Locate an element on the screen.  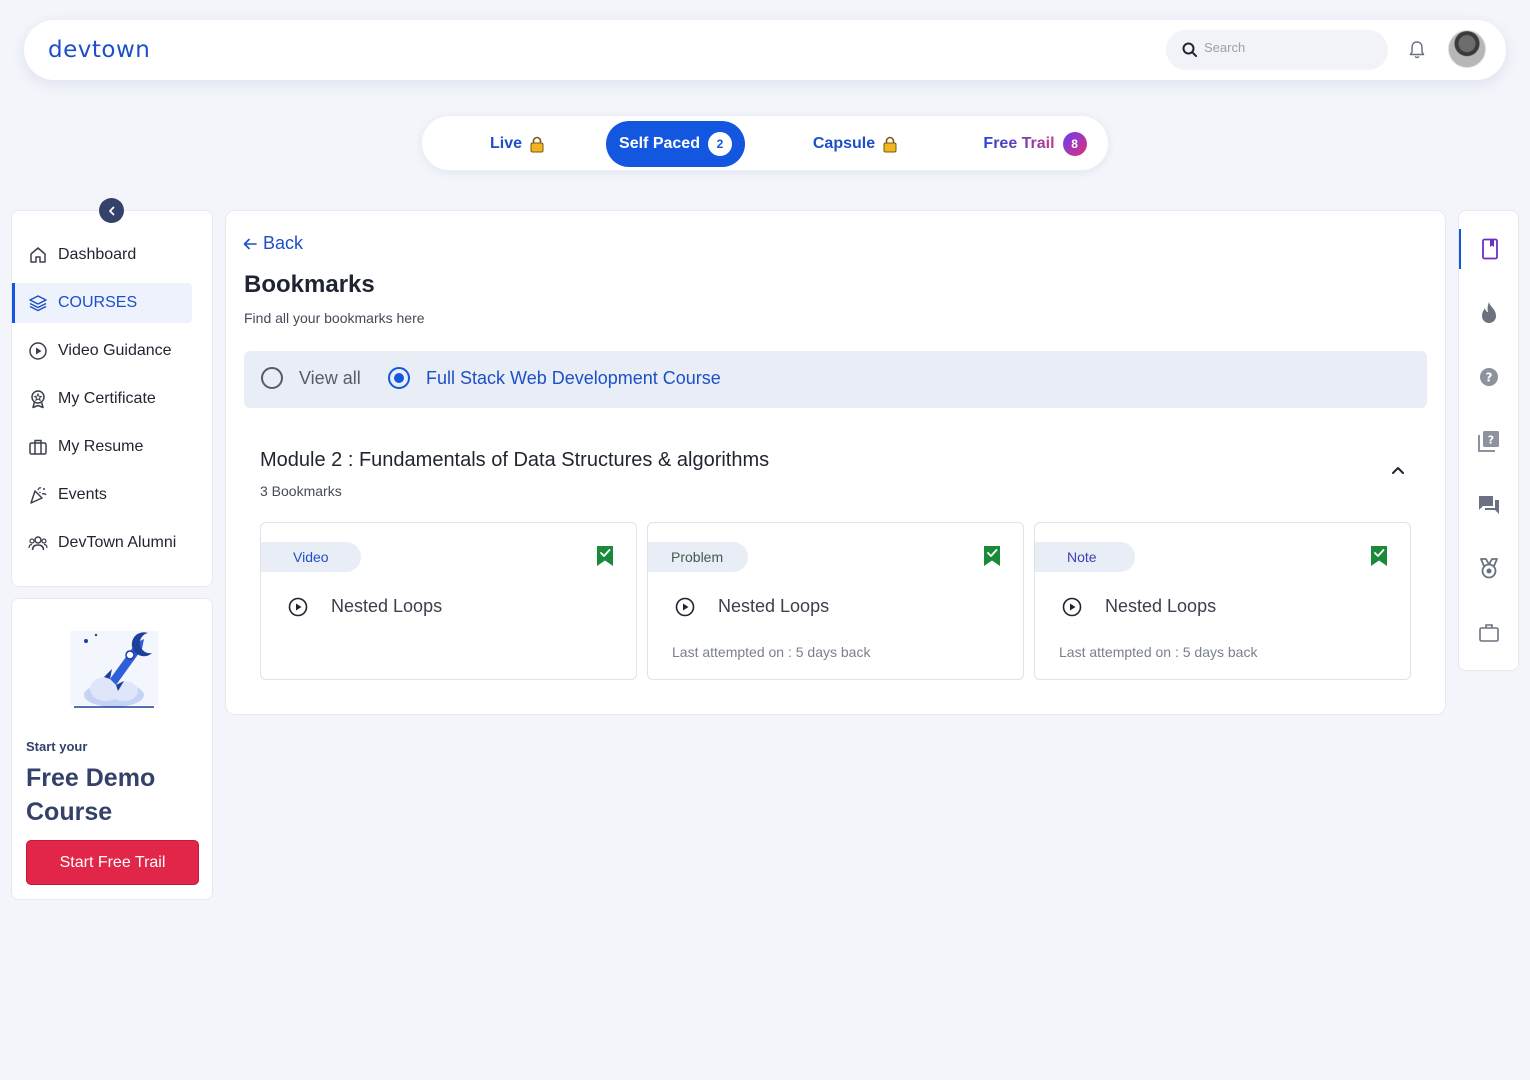
rail-award is located at coordinates (1489, 569).